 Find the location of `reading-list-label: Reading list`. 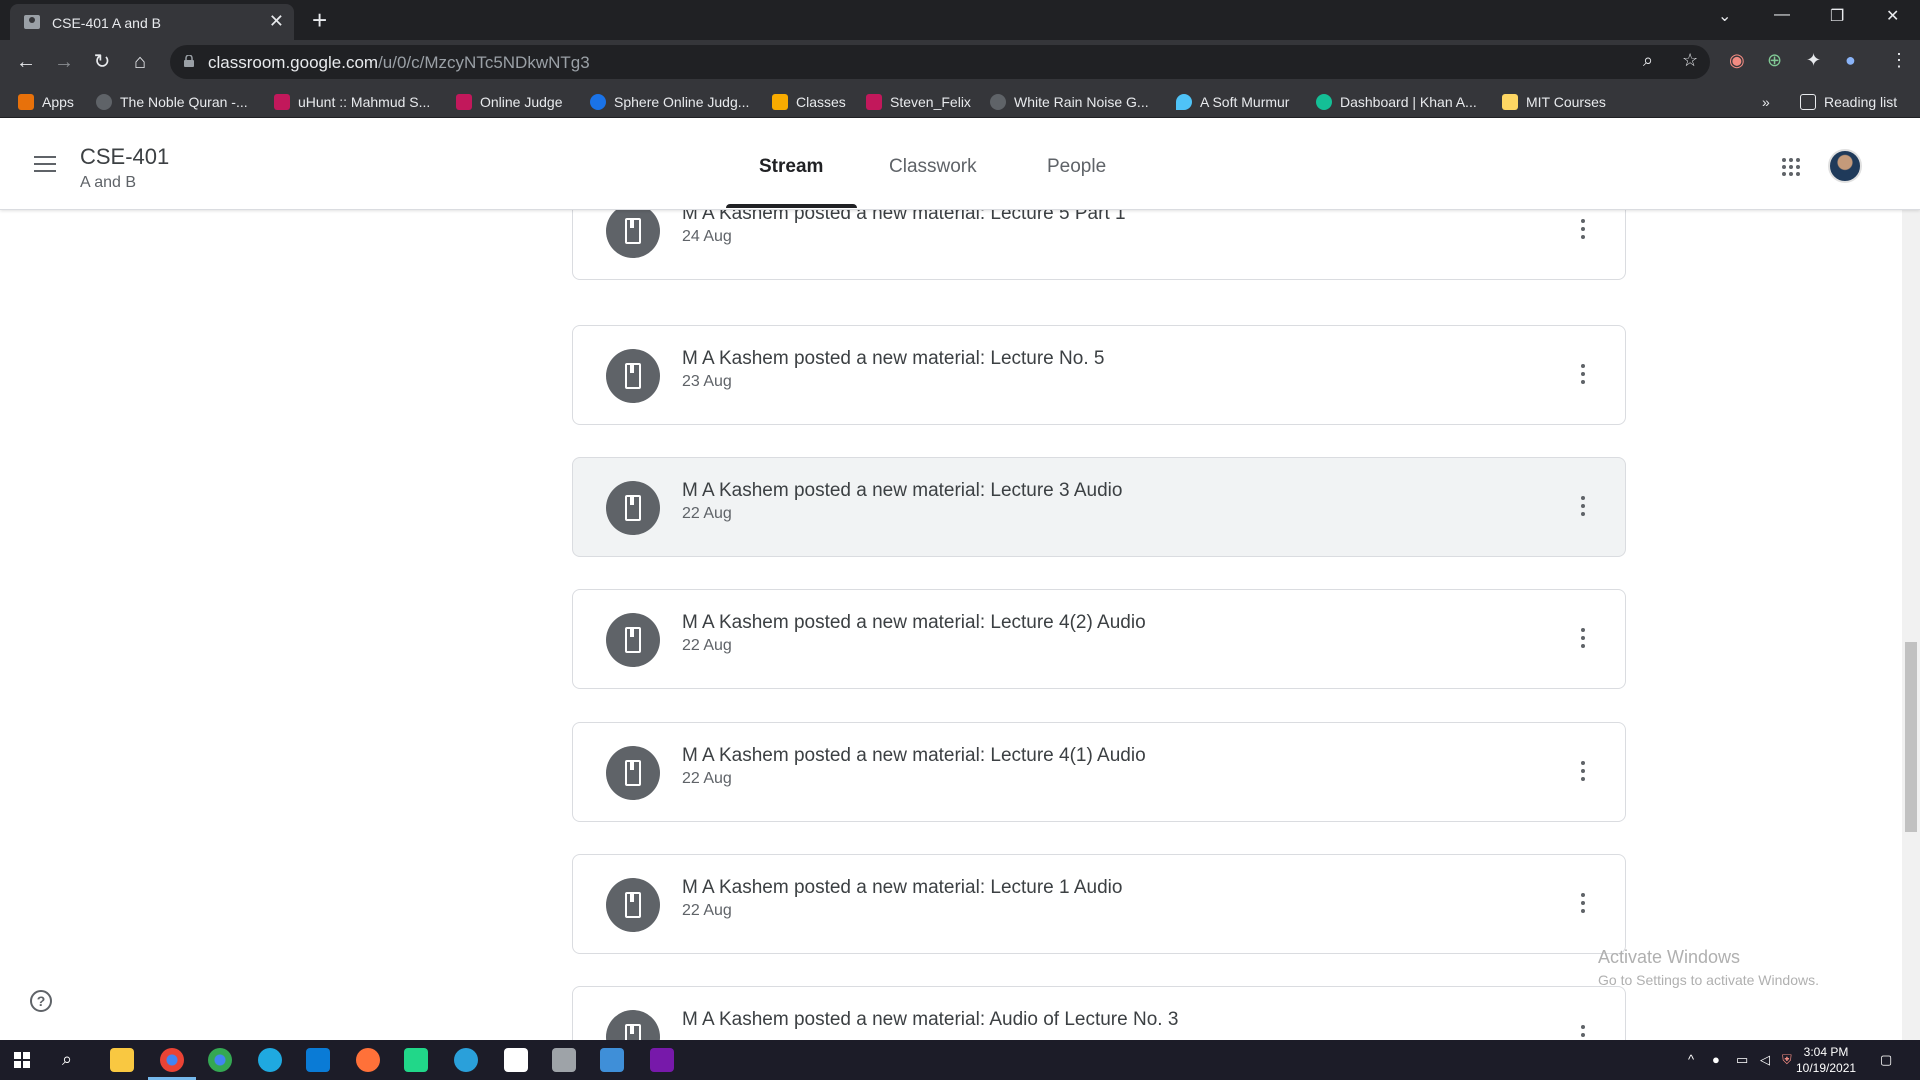

reading-list-label: Reading list is located at coordinates (1861, 102).